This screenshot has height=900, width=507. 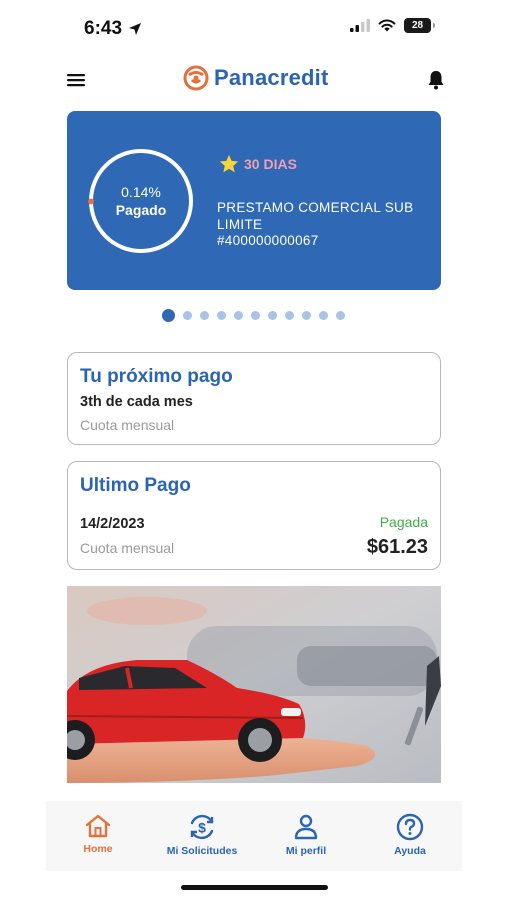 I want to click on bottom-navigation: Home $ Mi Solicitudes Mi perfil Ayuda, so click(x=254, y=836).